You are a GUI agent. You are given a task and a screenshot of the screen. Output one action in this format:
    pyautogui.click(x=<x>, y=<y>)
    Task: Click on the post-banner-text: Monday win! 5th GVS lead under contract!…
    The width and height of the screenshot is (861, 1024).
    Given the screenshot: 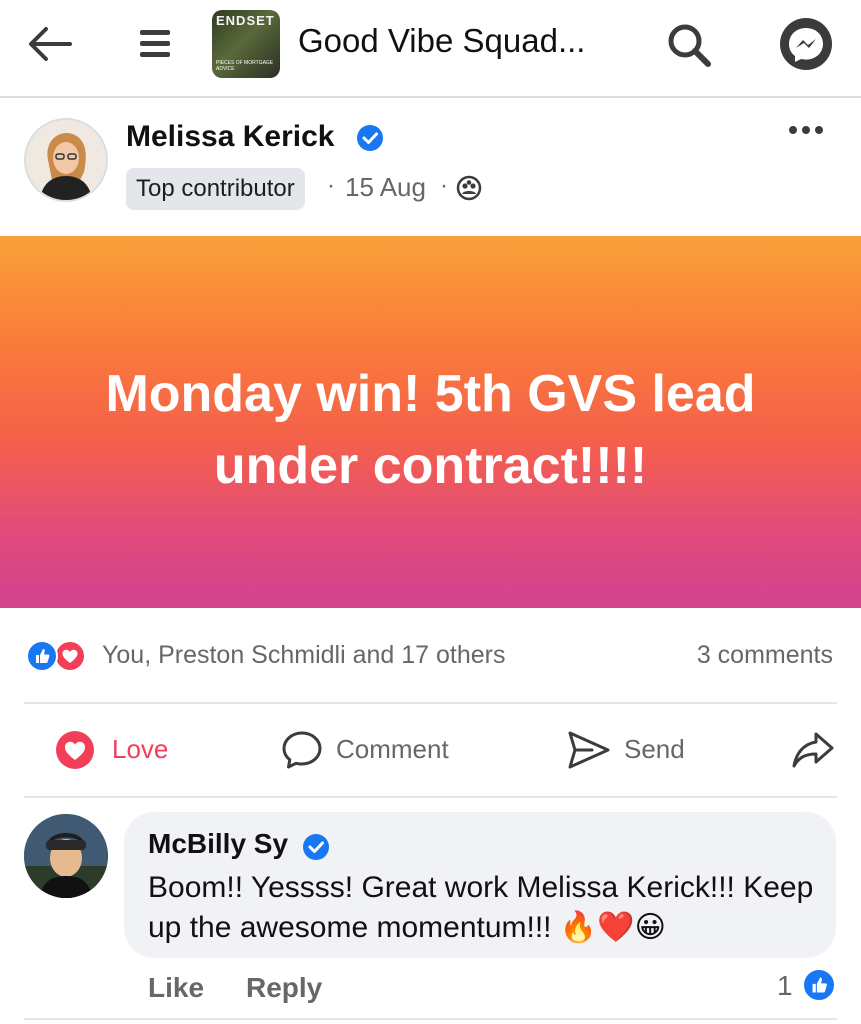 What is the action you would take?
    pyautogui.click(x=430, y=430)
    